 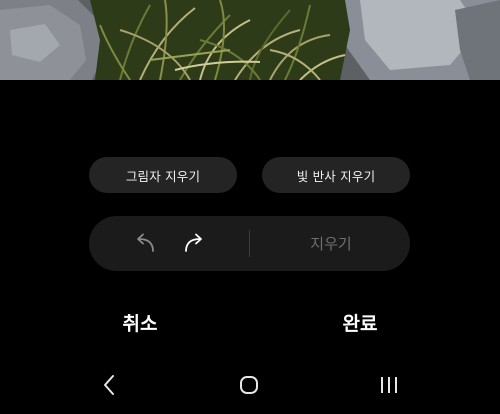 I want to click on toolbar-divider, so click(x=249, y=243).